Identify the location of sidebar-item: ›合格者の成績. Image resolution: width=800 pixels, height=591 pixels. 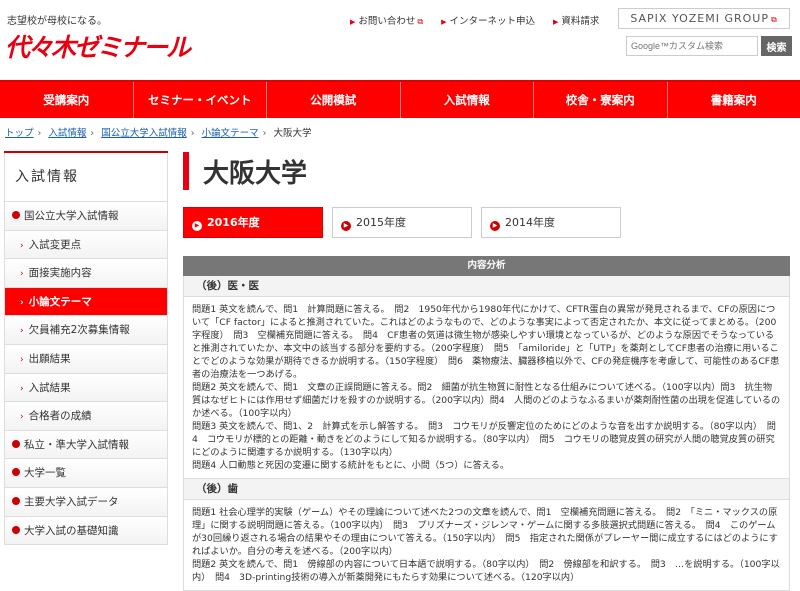
(86, 416).